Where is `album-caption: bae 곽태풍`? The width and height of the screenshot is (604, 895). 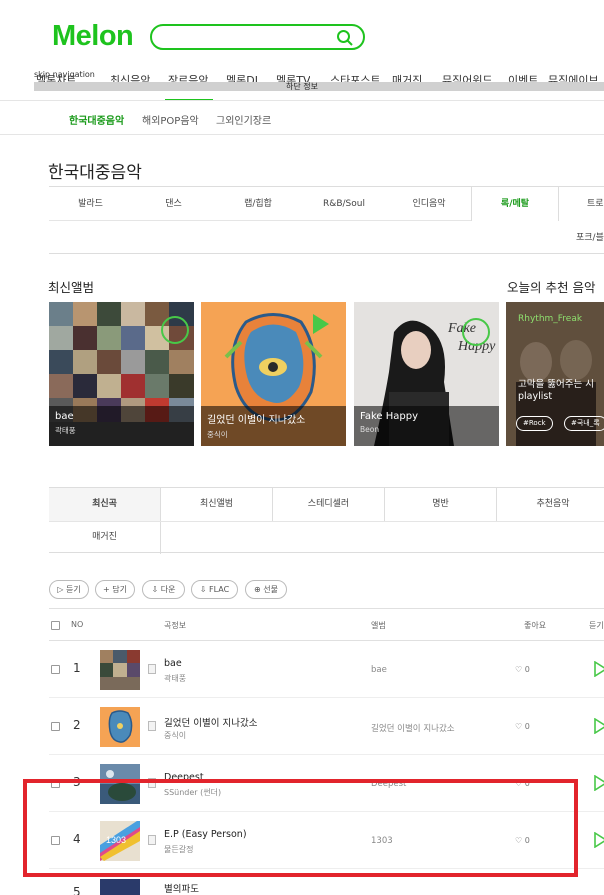 album-caption: bae 곽태풍 is located at coordinates (121, 426).